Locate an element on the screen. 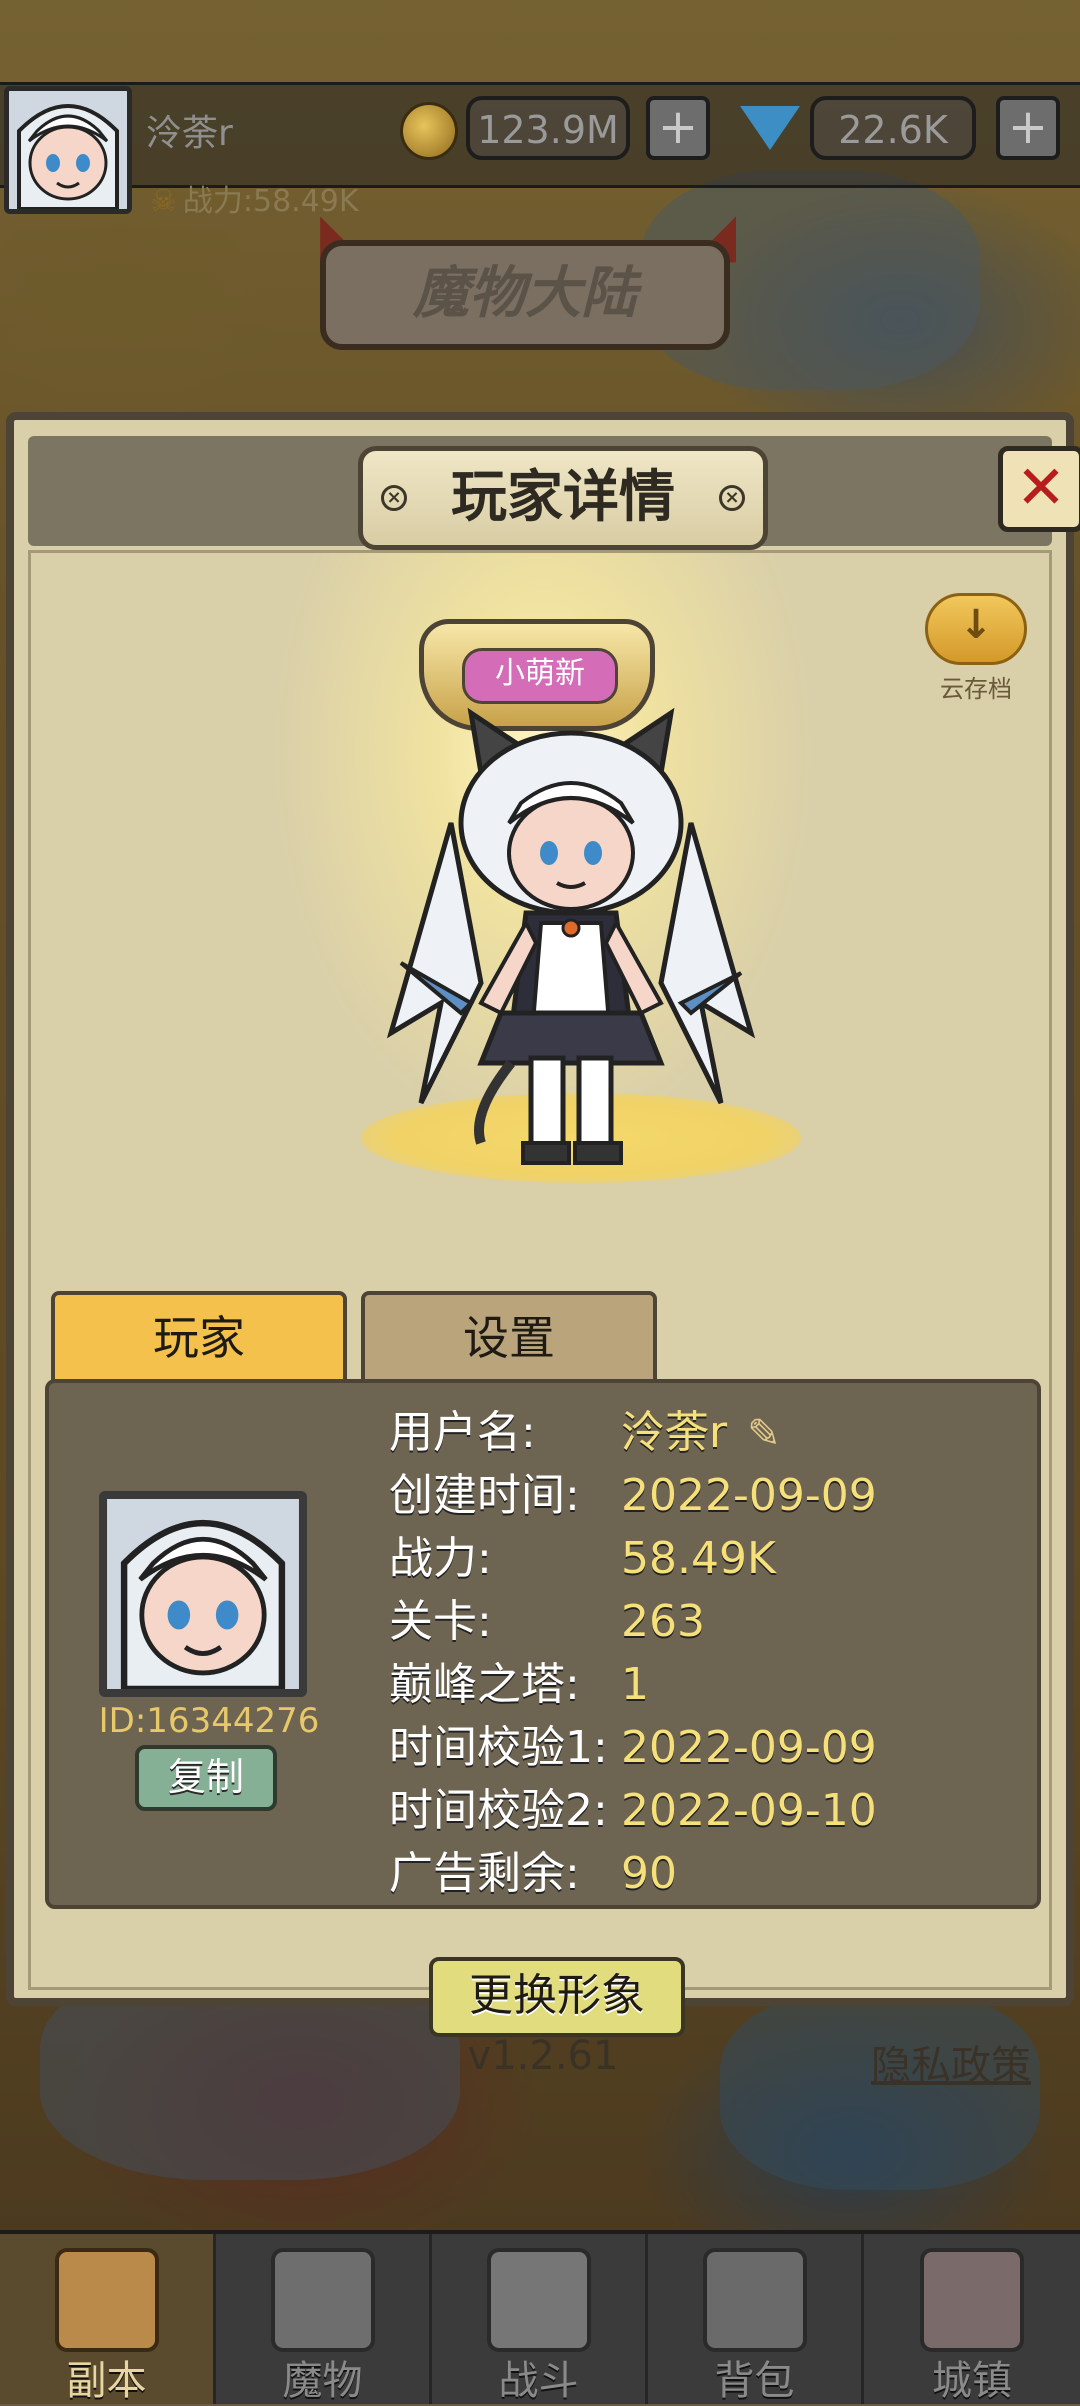 Image resolution: width=1080 pixels, height=2406 pixels. info-label: 时间校验1: is located at coordinates (498, 1747).